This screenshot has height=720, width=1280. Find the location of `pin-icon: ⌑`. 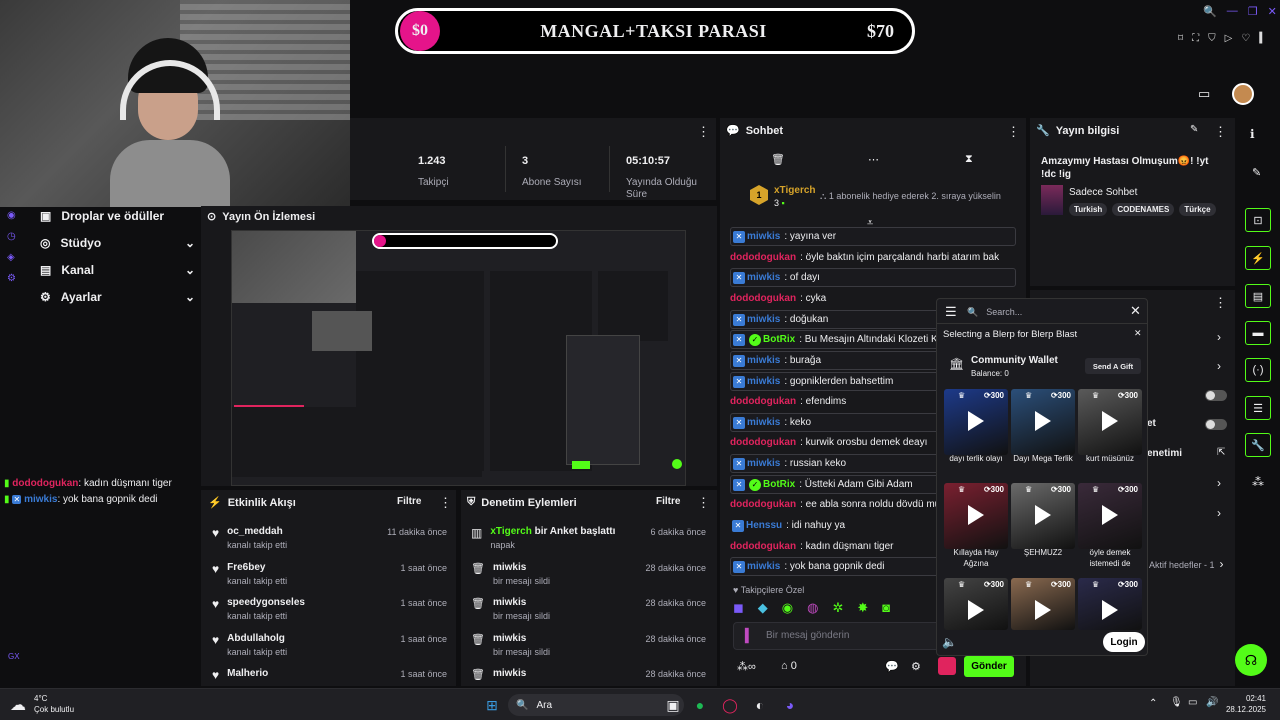

pin-icon: ⌑ is located at coordinates (1180, 38).